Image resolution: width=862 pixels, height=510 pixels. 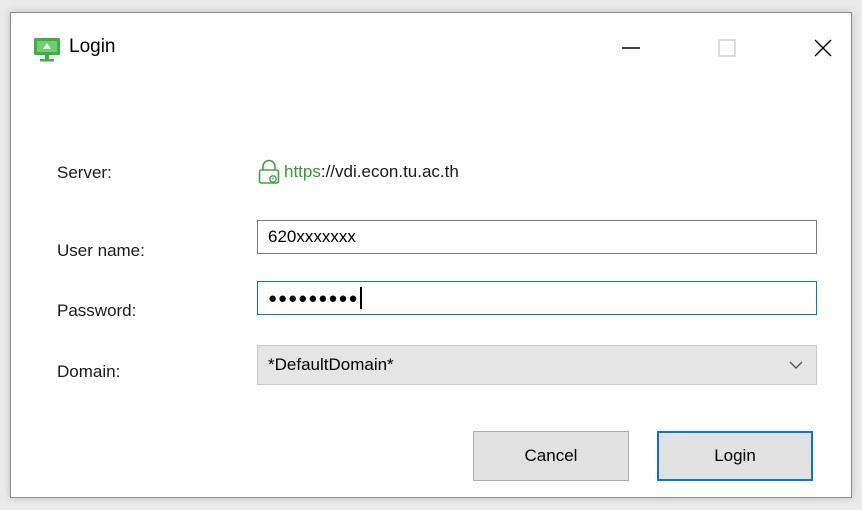 I want to click on password-label: Password:, so click(x=97, y=310).